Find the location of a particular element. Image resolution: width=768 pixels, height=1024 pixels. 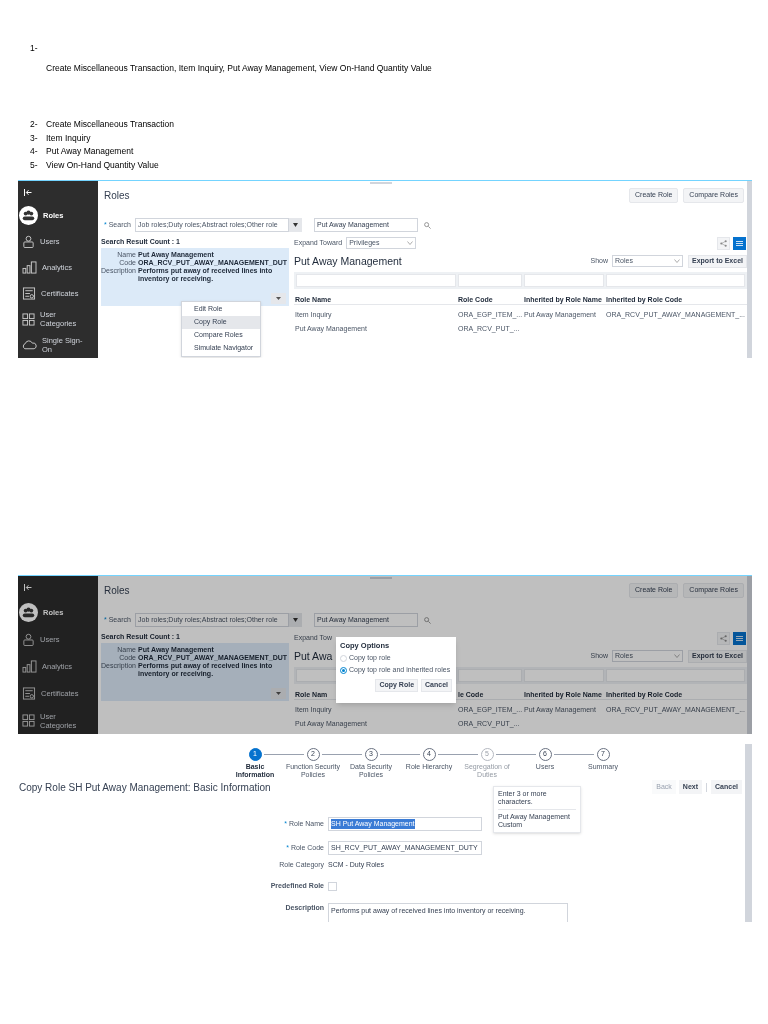

item-text: Create Miscellaneous Transaction, Item Inquiry, Put Away Management, View On-Hand Quantity Value is located at coordinates (239, 68).